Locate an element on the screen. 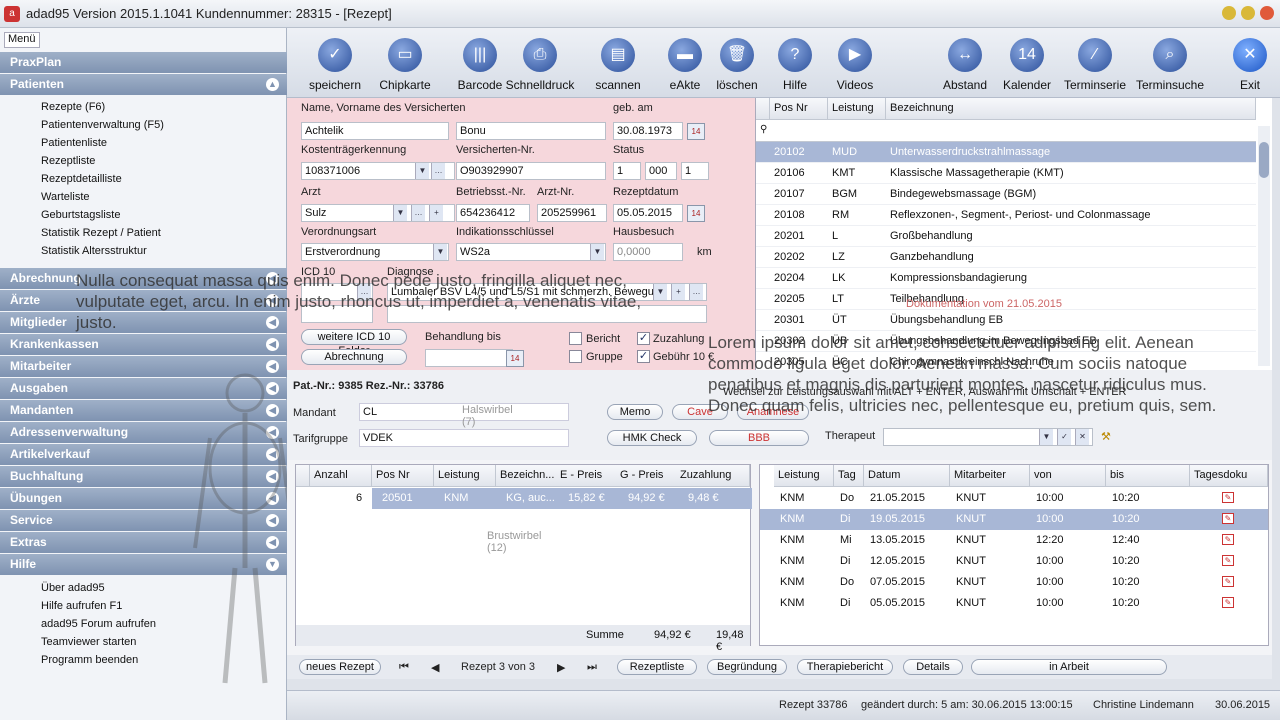  verordnung-select: Erstverordnung is located at coordinates (375, 252).